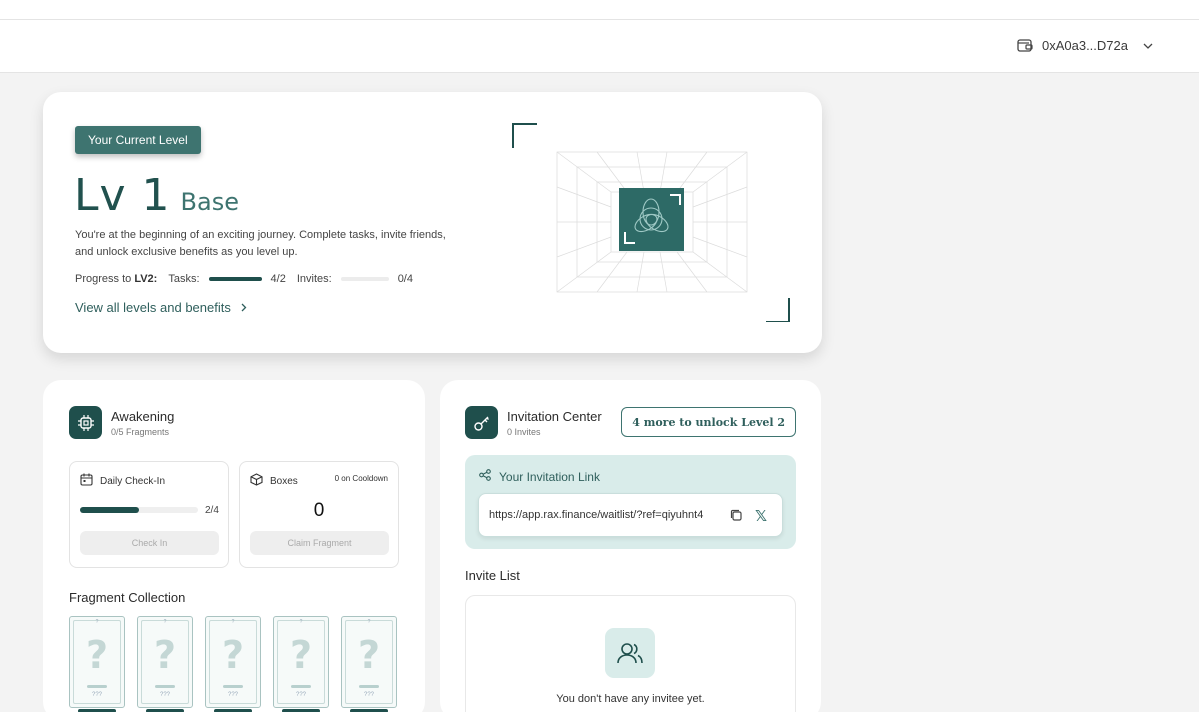 This screenshot has height=712, width=1199. I want to click on chip-icon, so click(85, 422).